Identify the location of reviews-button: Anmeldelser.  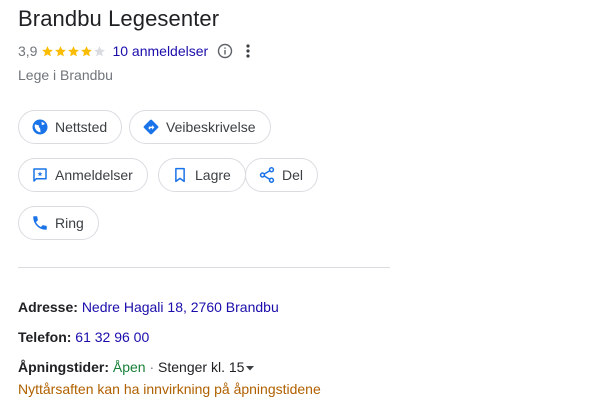
(83, 175).